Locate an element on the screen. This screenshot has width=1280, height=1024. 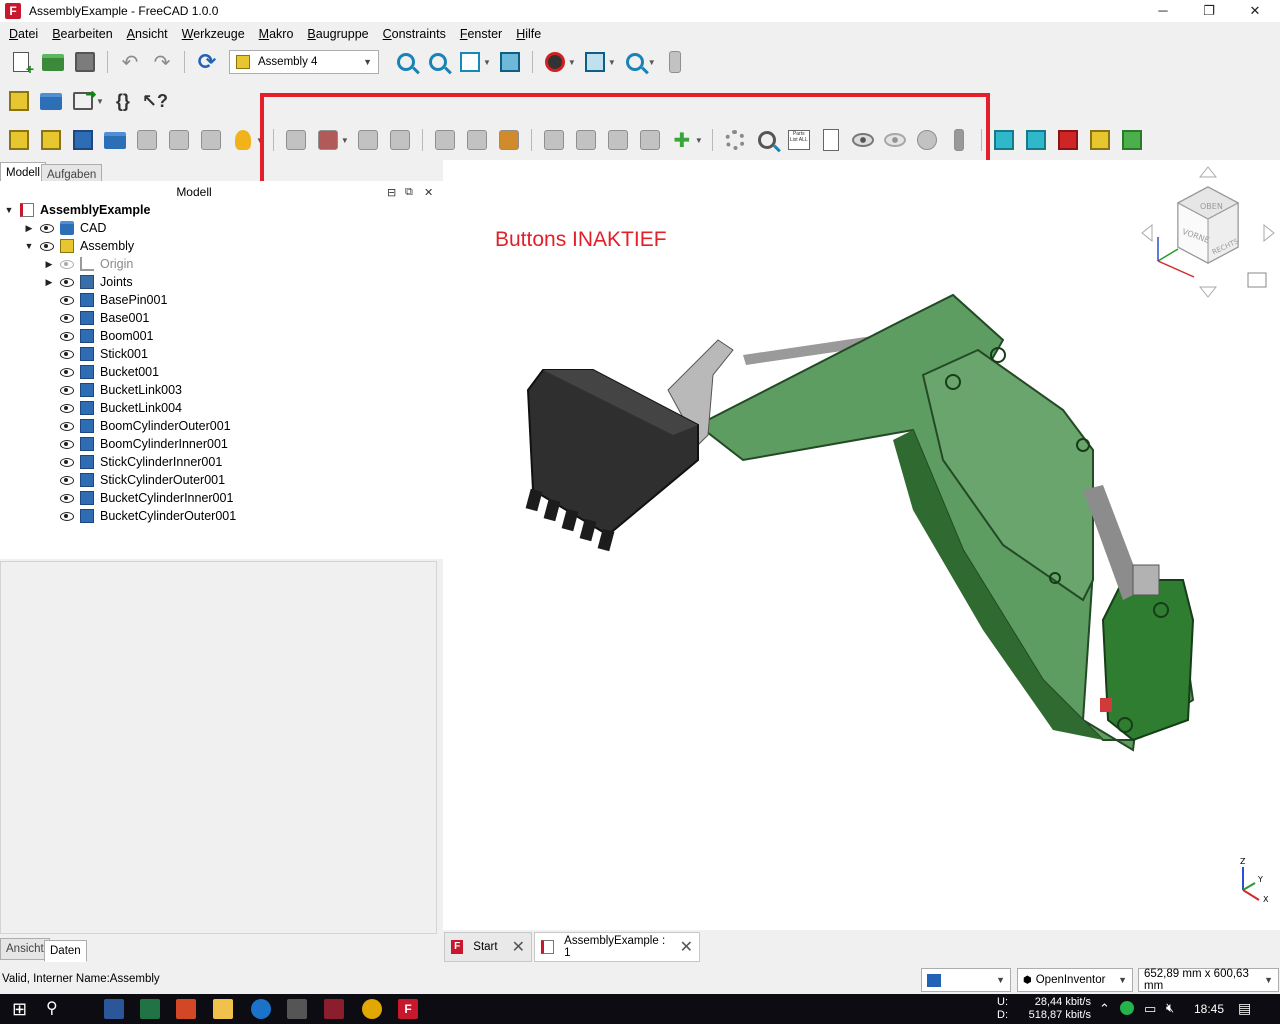
word-icon is located at coordinates (114, 1009).